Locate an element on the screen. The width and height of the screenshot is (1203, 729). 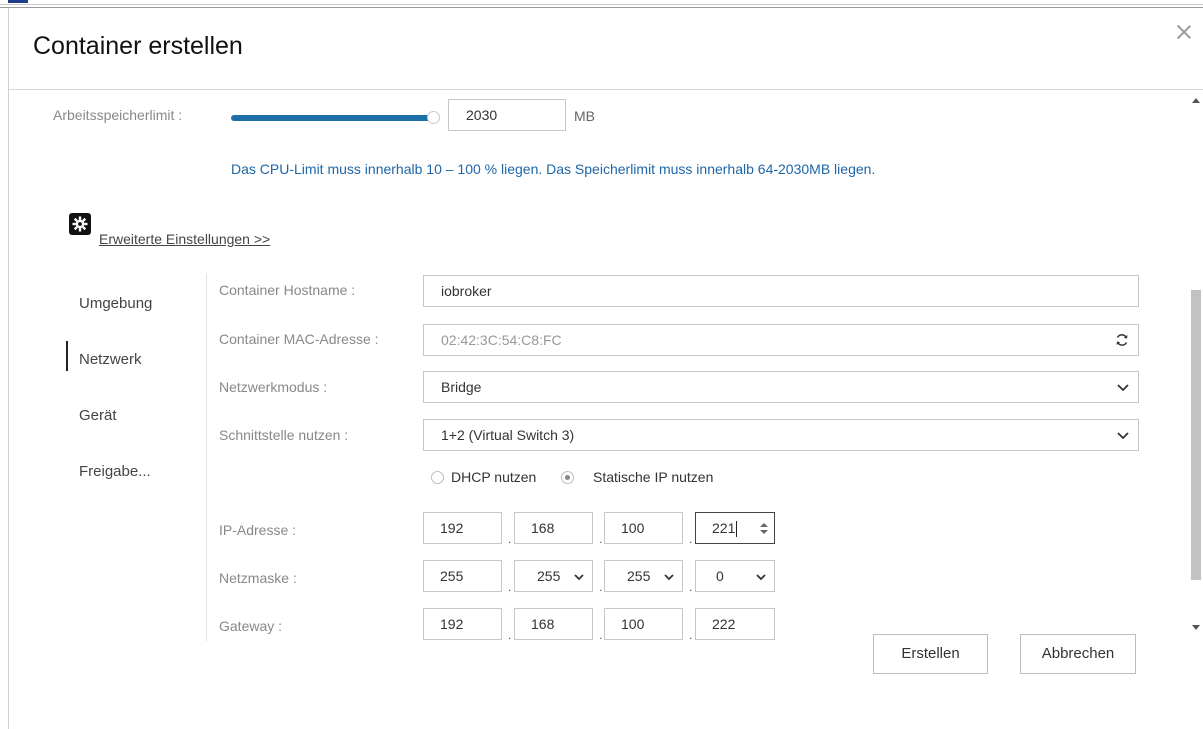
interface-value: 1+2 (Virtual Switch 3) is located at coordinates (508, 435).